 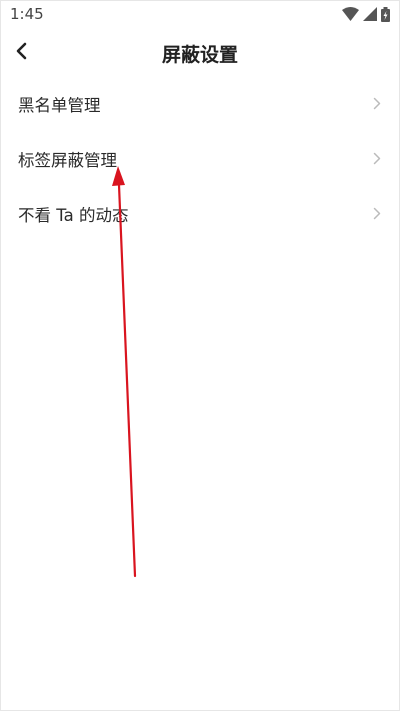 What do you see at coordinates (370, 14) in the screenshot?
I see `signal-icon` at bounding box center [370, 14].